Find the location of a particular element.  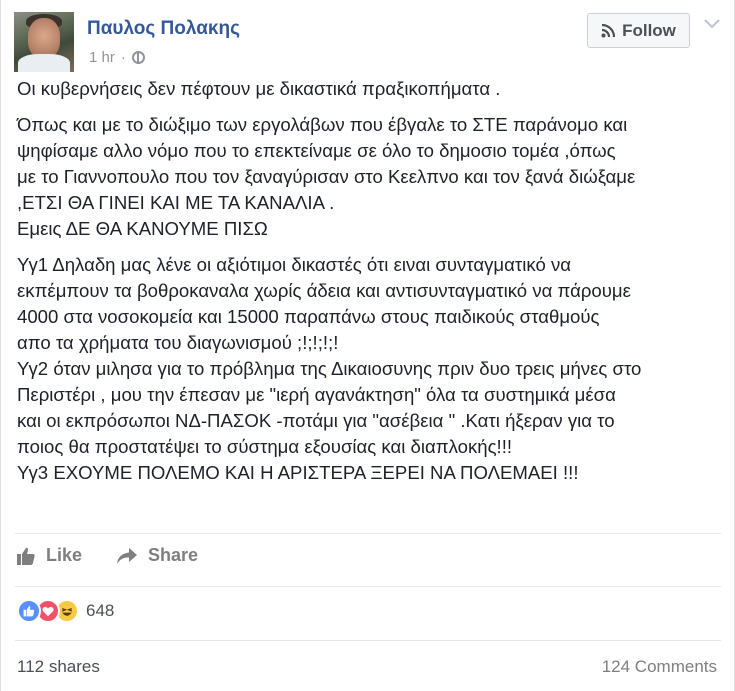

action-bar: Like Share is located at coordinates (107, 555).